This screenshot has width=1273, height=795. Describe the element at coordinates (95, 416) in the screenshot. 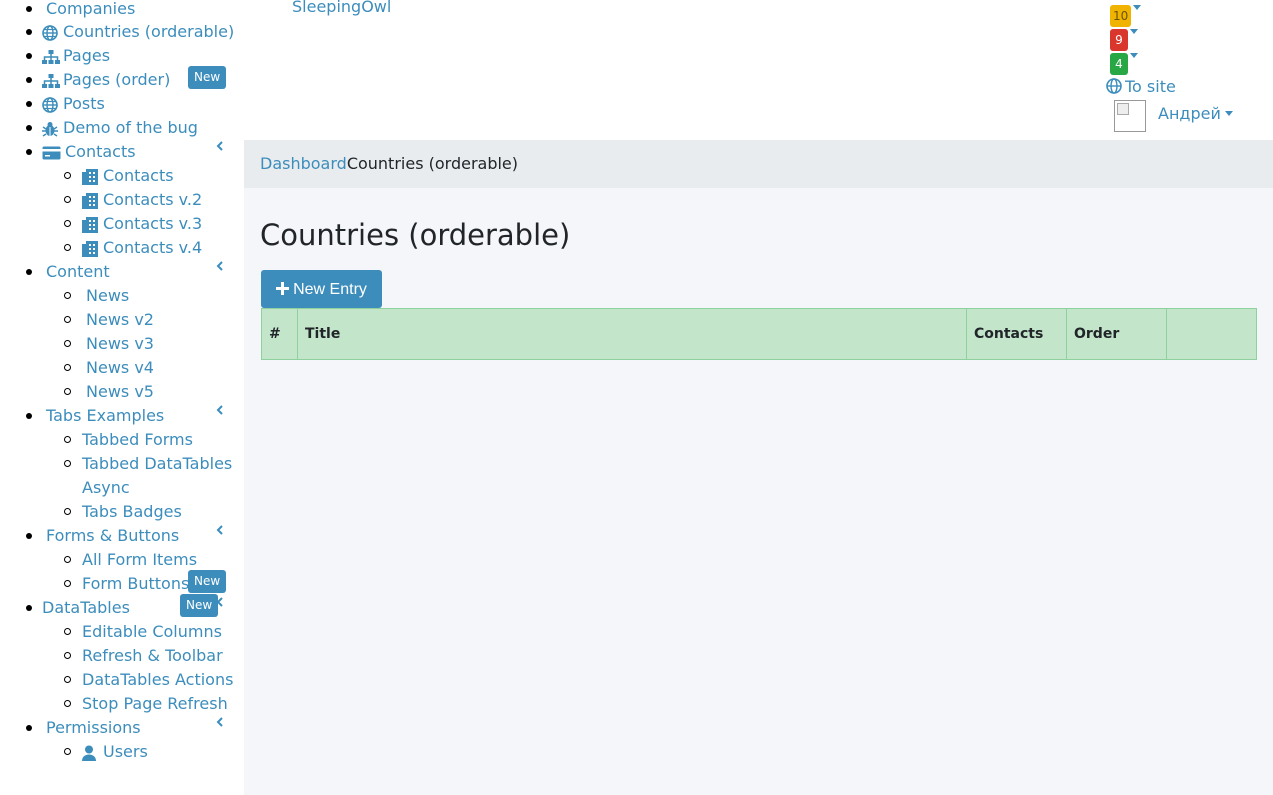

I see `sidebar-item-tabs-examples: Tabs Examples` at that location.